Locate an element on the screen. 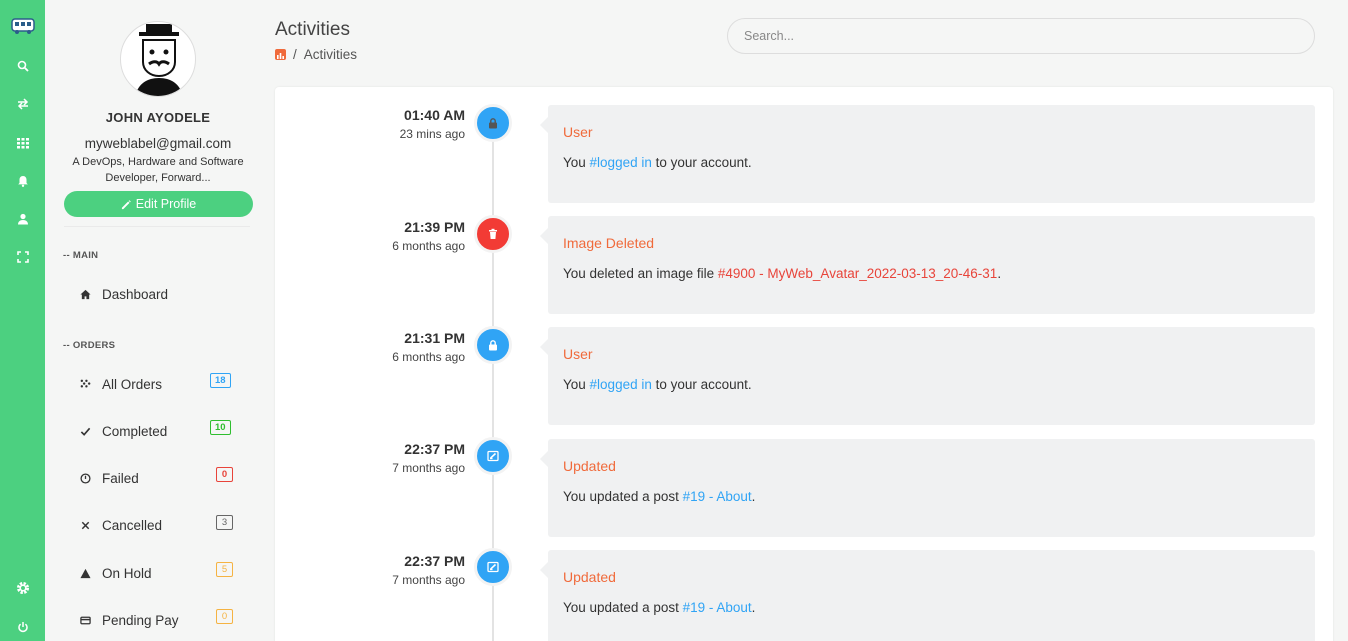 The height and width of the screenshot is (641, 1348). page-title: Activities is located at coordinates (312, 29).